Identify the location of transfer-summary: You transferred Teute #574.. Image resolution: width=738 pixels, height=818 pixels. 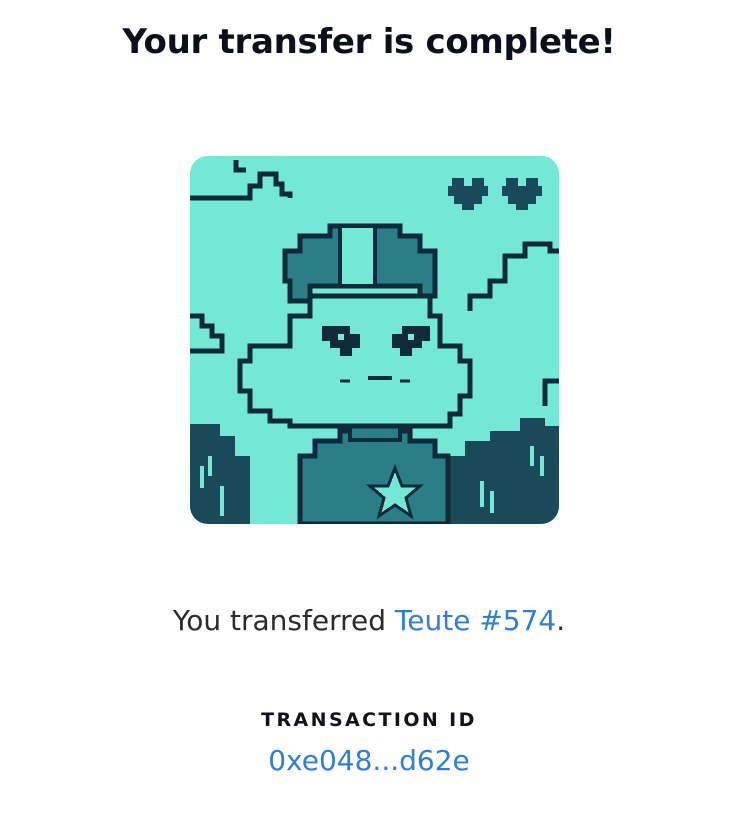
(369, 620).